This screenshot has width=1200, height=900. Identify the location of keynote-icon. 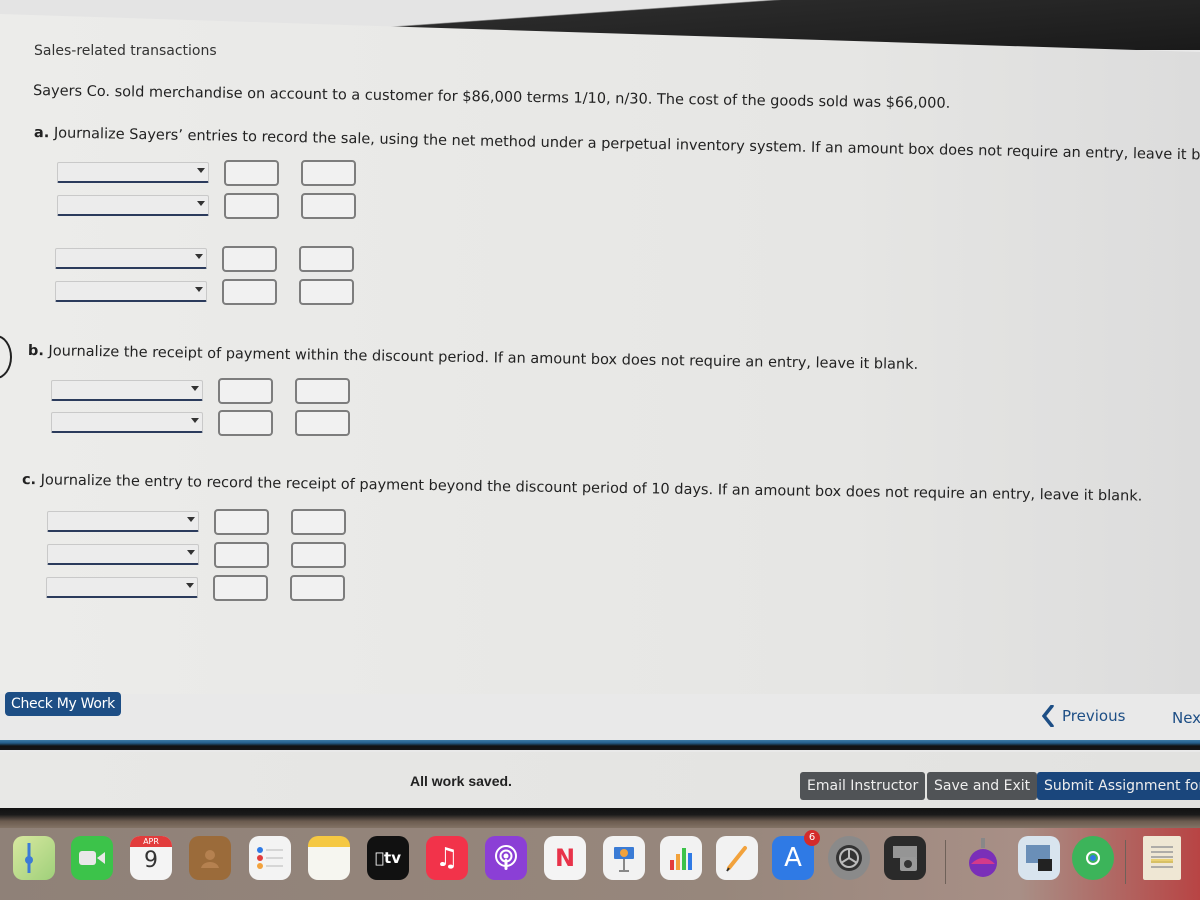
(624, 858).